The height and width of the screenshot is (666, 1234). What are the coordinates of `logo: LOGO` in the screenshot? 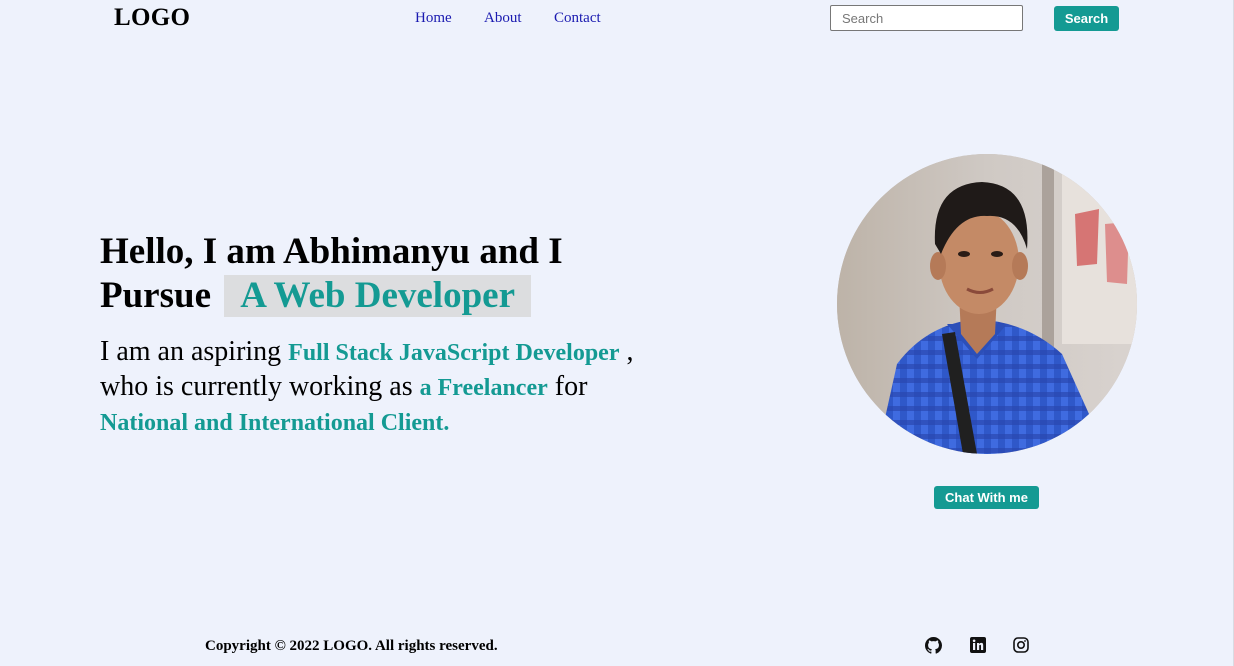 It's located at (152, 18).